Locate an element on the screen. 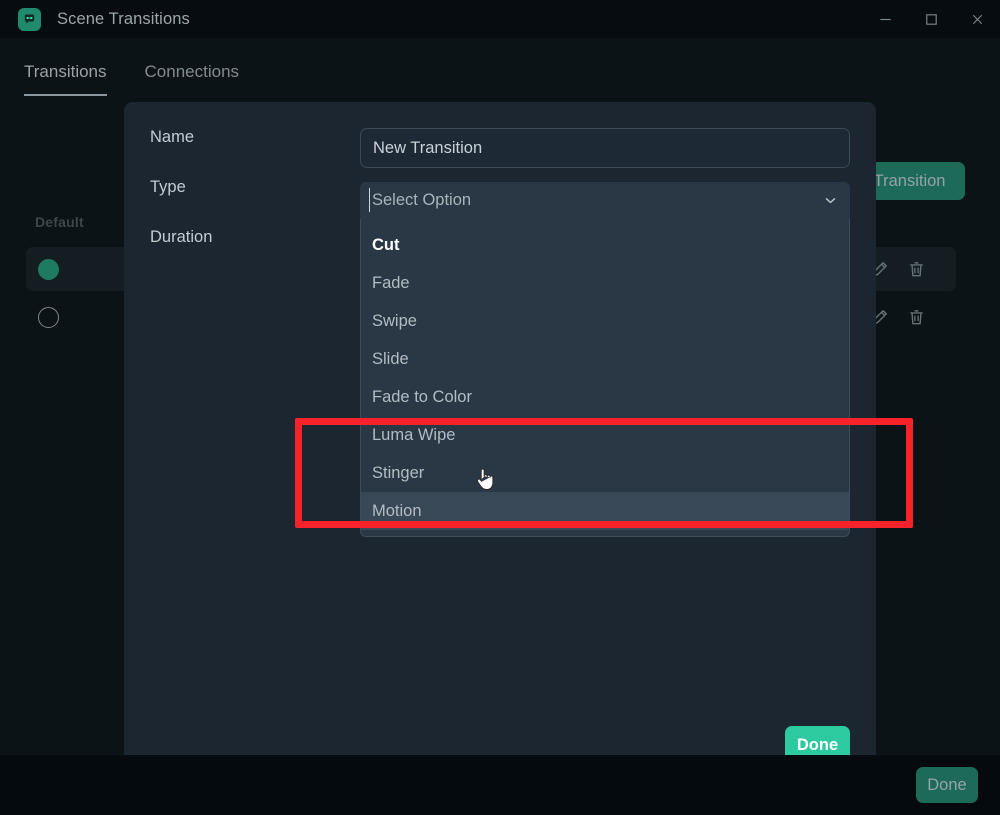  window-controls is located at coordinates (931, 19).